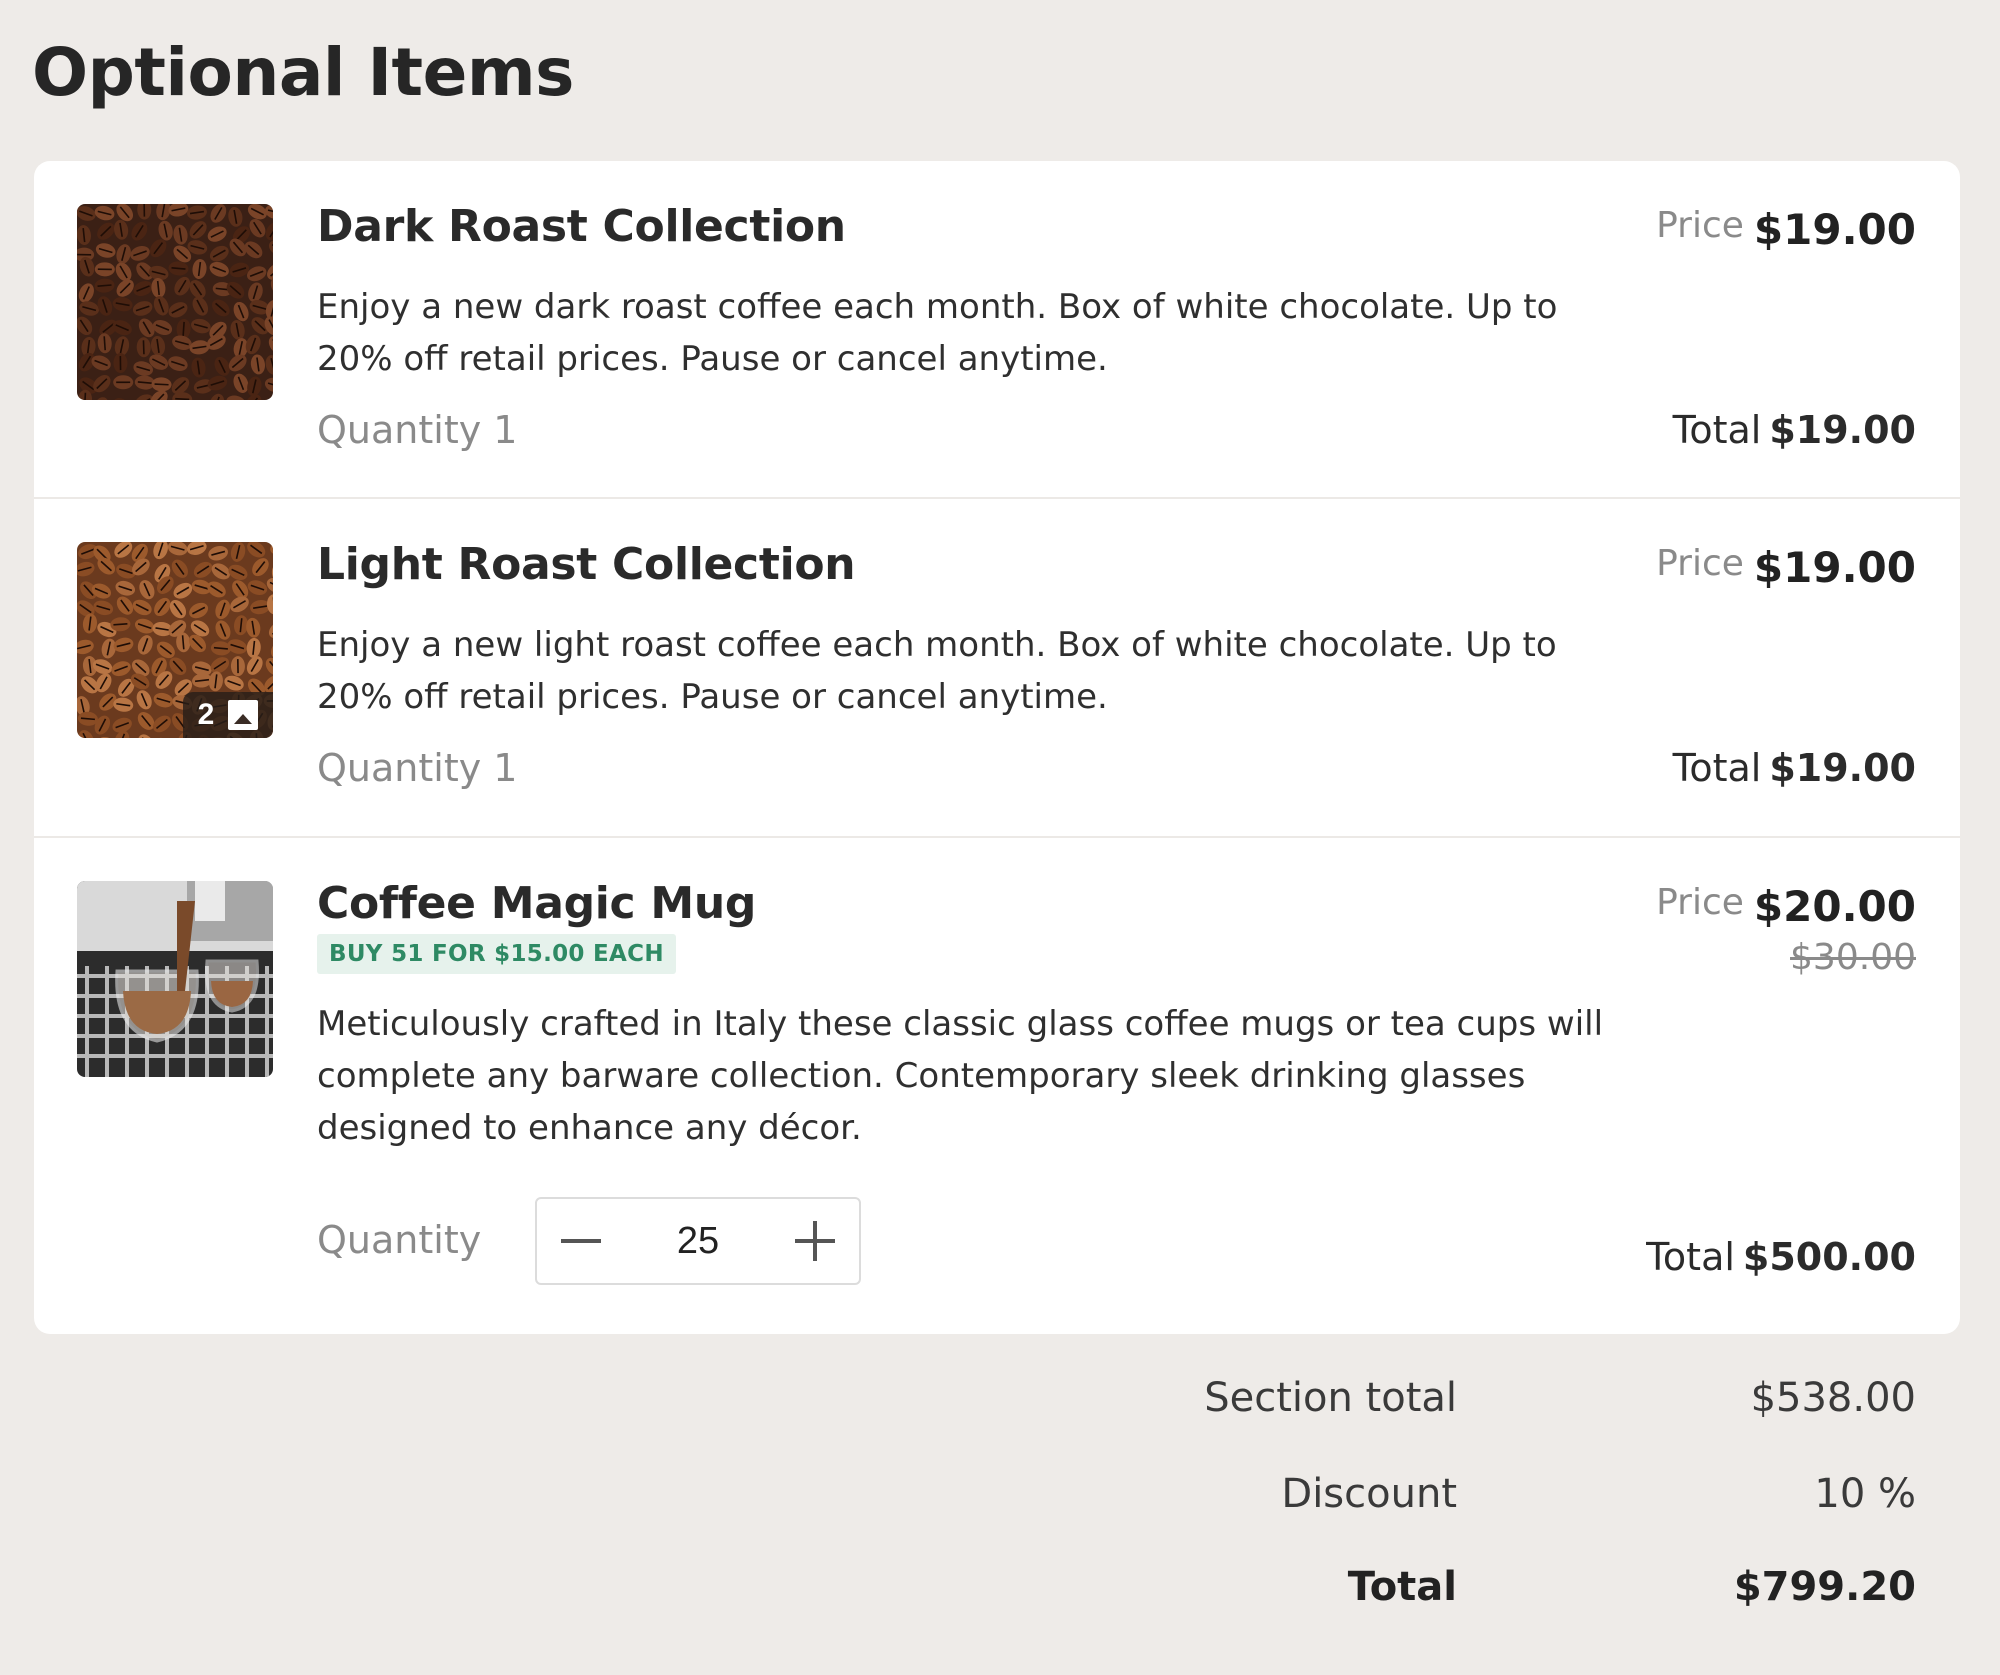 The width and height of the screenshot is (2000, 1675). Describe the element at coordinates (243, 715) in the screenshot. I see `gallery-icon` at that location.